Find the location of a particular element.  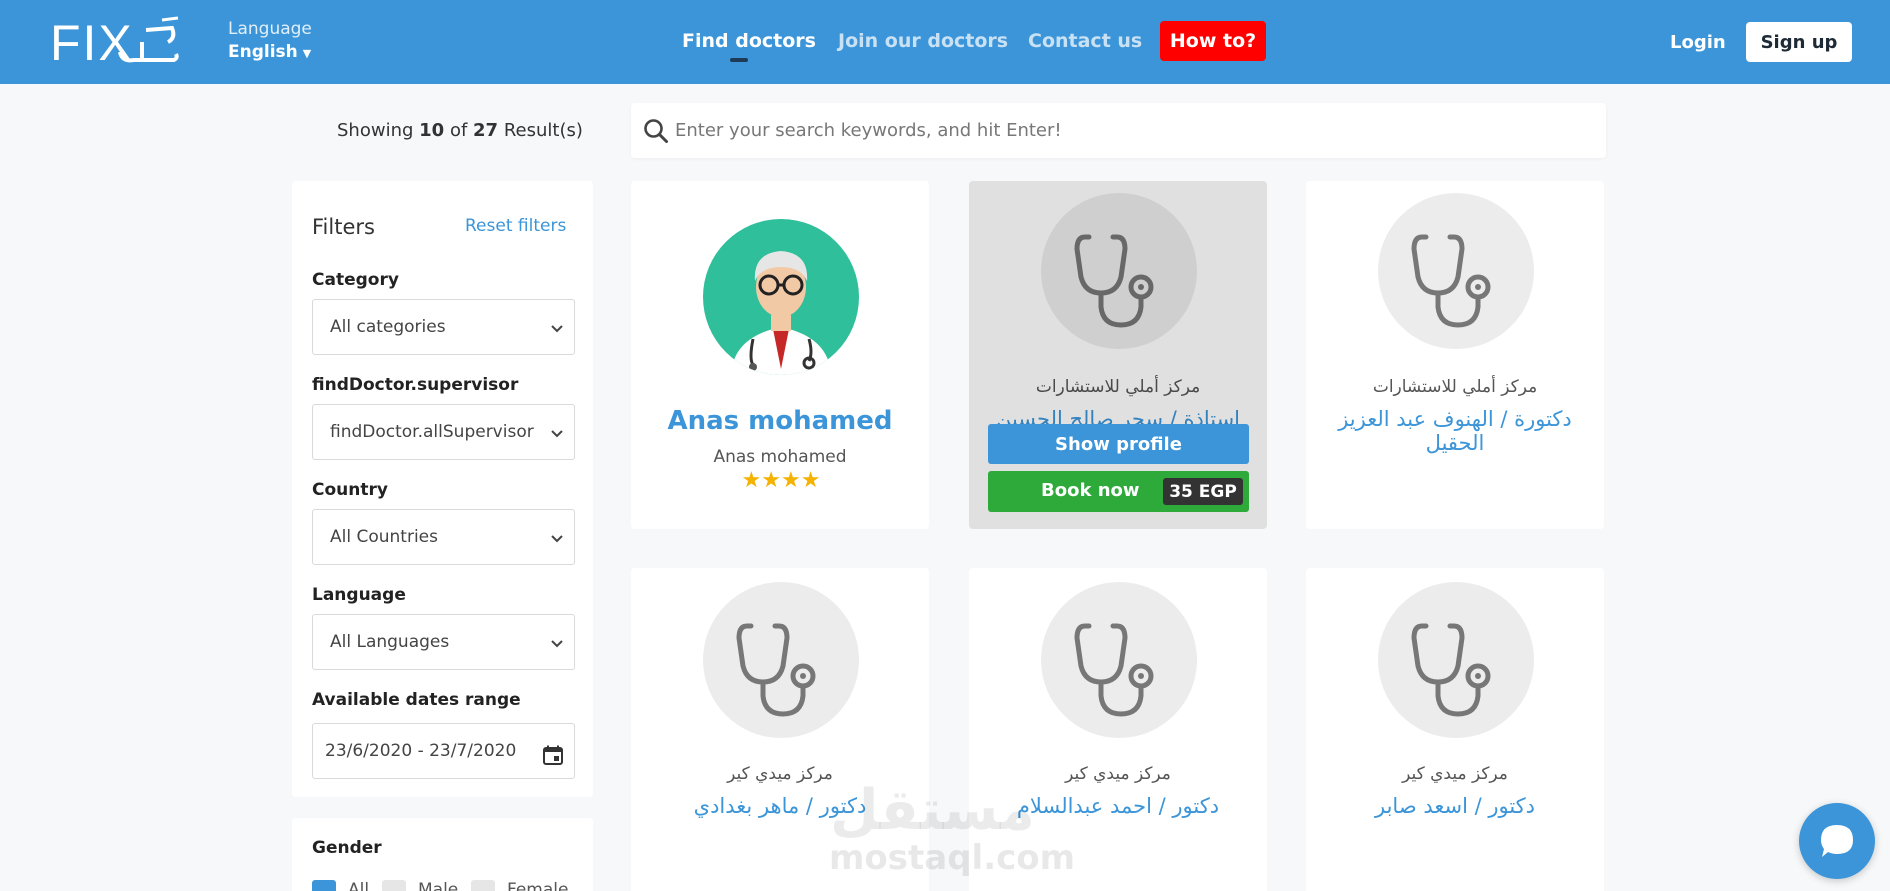

calendar-icon is located at coordinates (553, 755).